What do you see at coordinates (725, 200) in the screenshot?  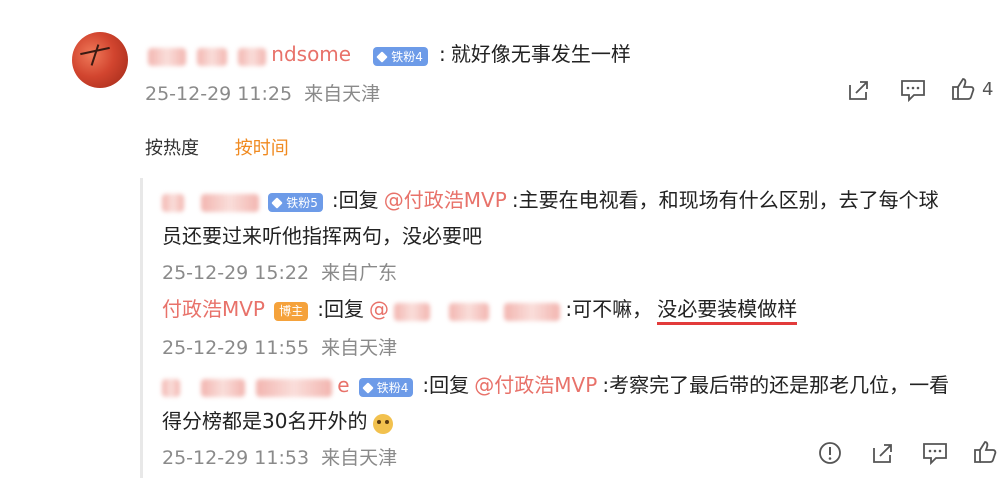 I see `reply-text: :主要在电视看，和现场有什么区别，去了每个球` at bounding box center [725, 200].